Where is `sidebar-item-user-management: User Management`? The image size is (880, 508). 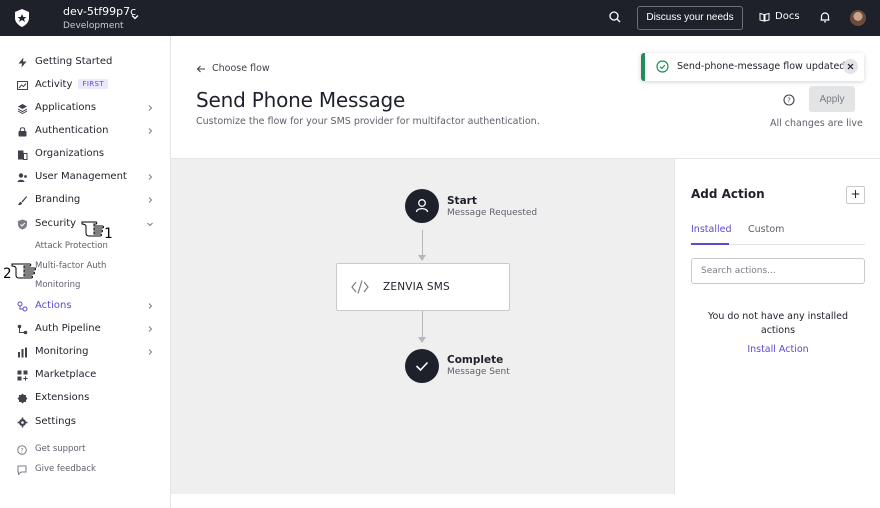
sidebar-item-user-management: User Management is located at coordinates (85, 177).